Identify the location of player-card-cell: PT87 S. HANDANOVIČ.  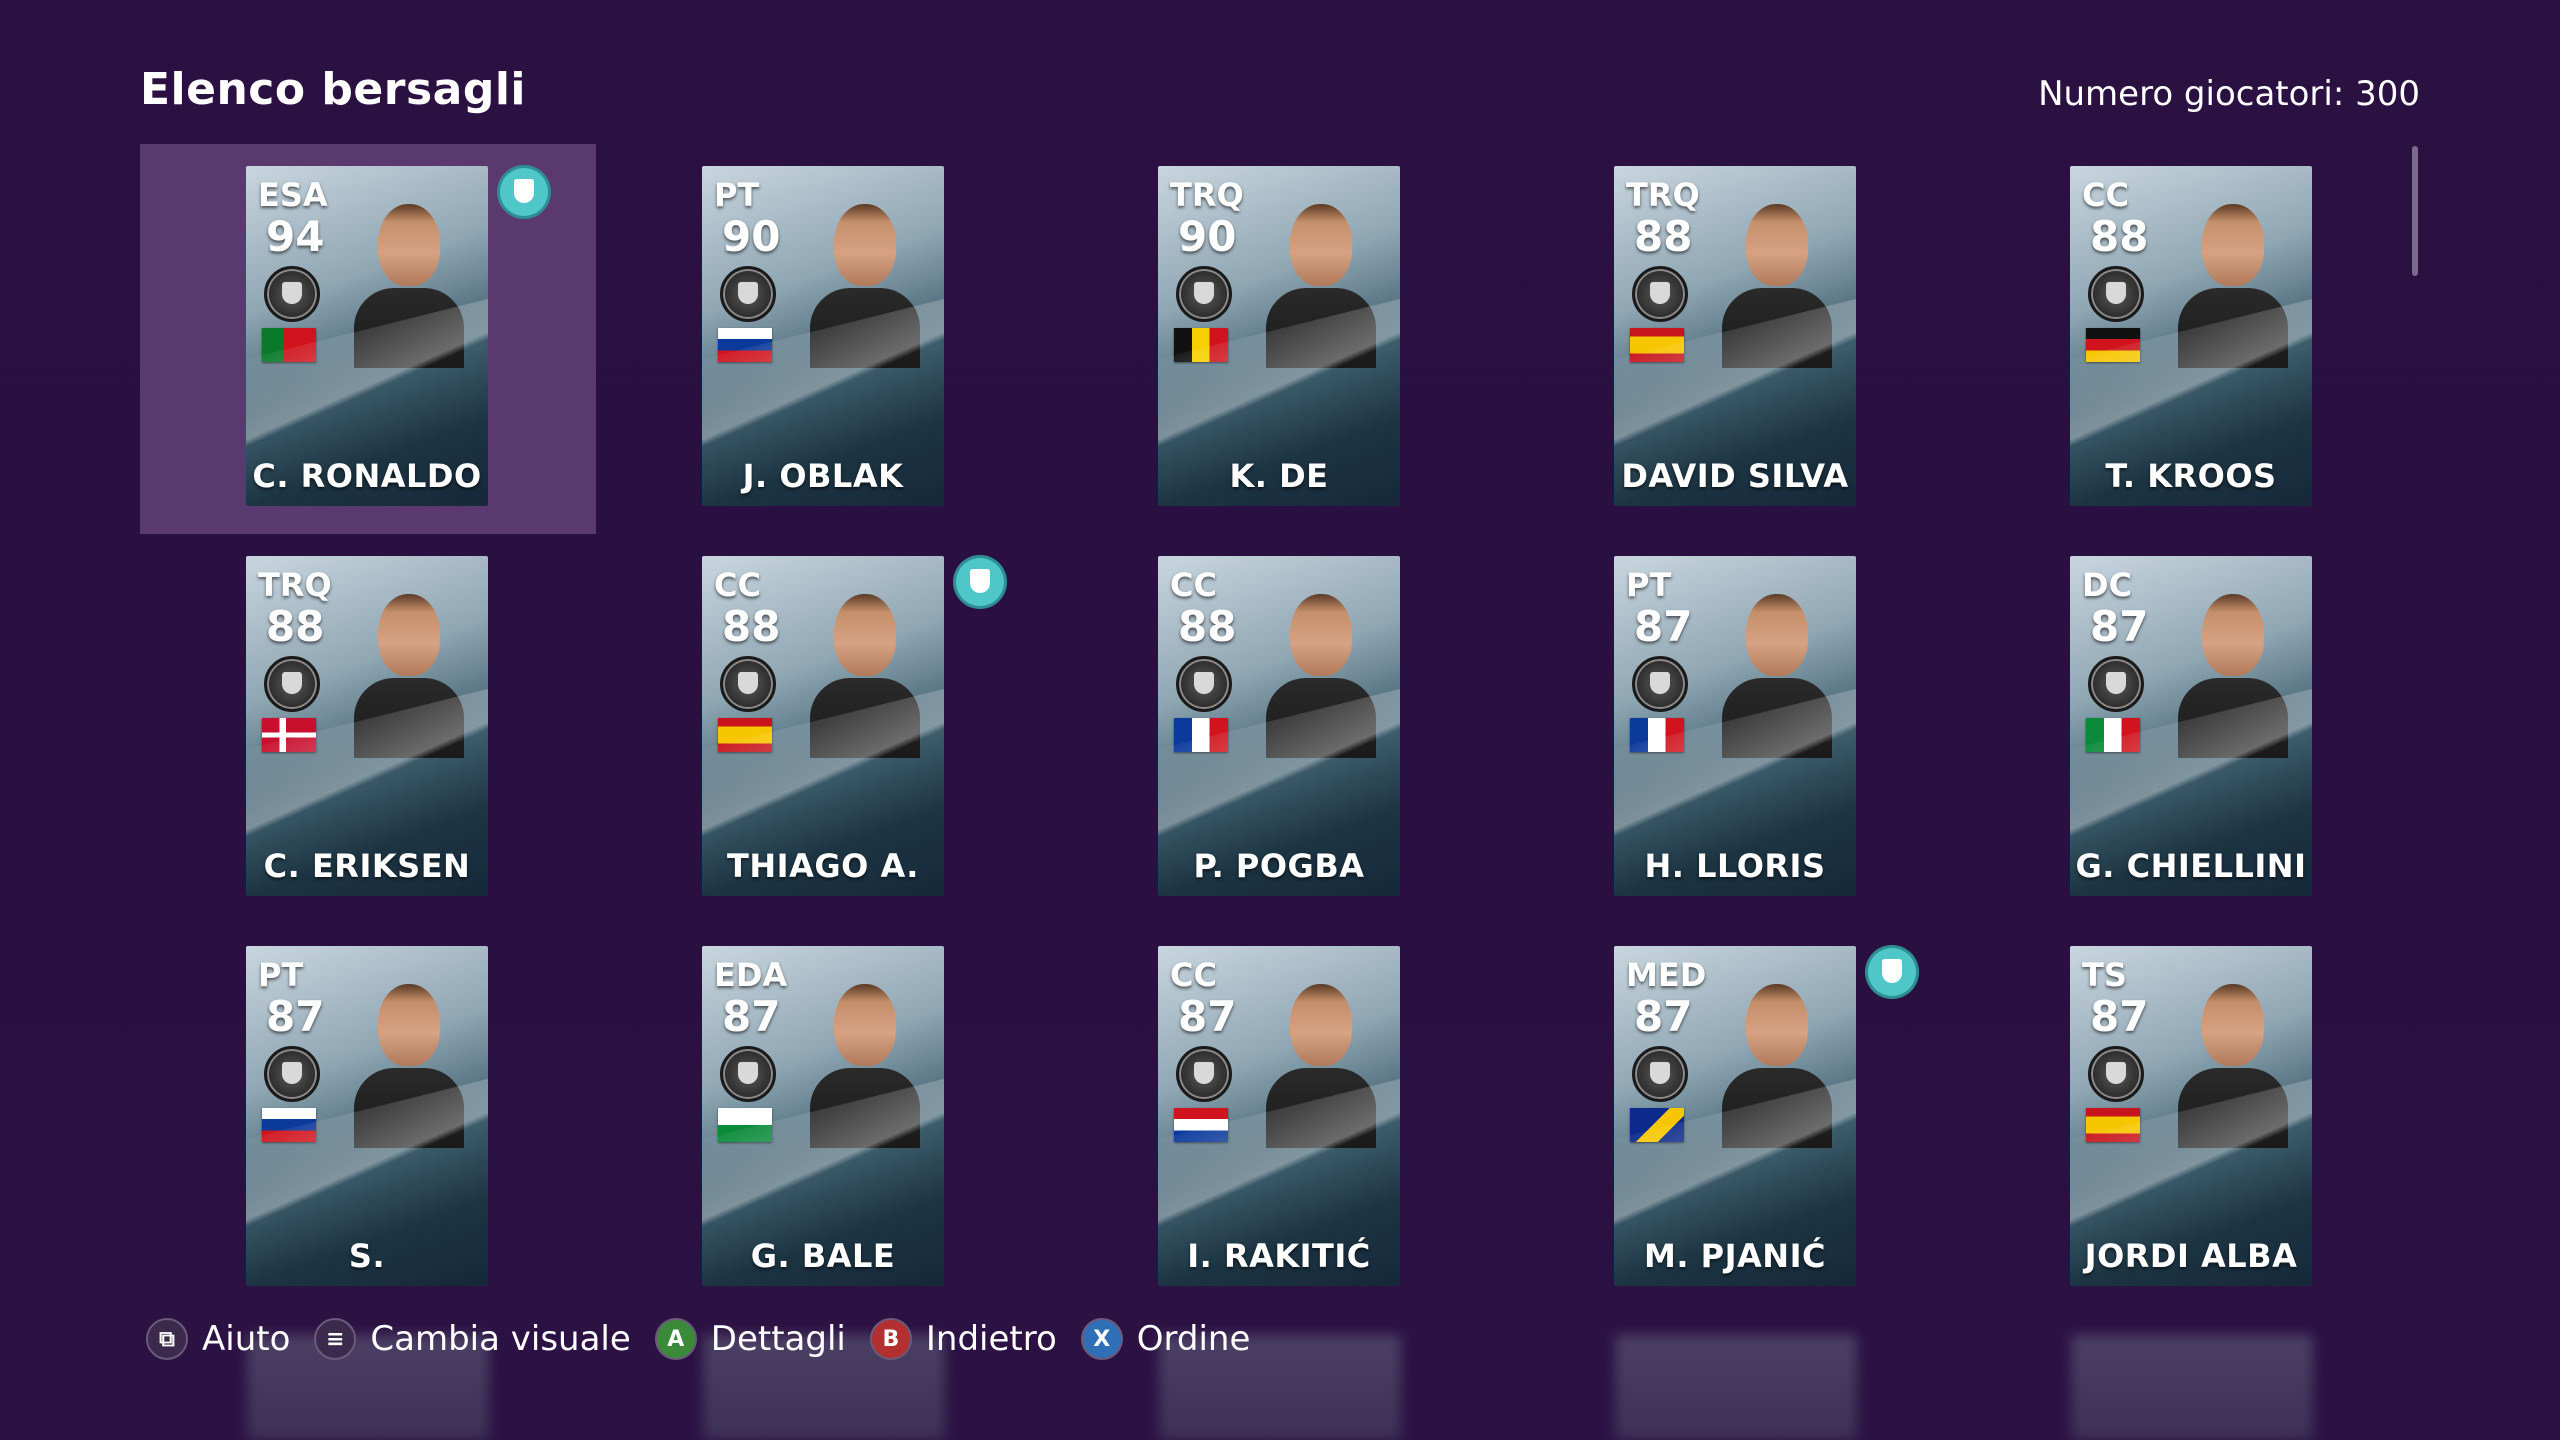
(368, 1119).